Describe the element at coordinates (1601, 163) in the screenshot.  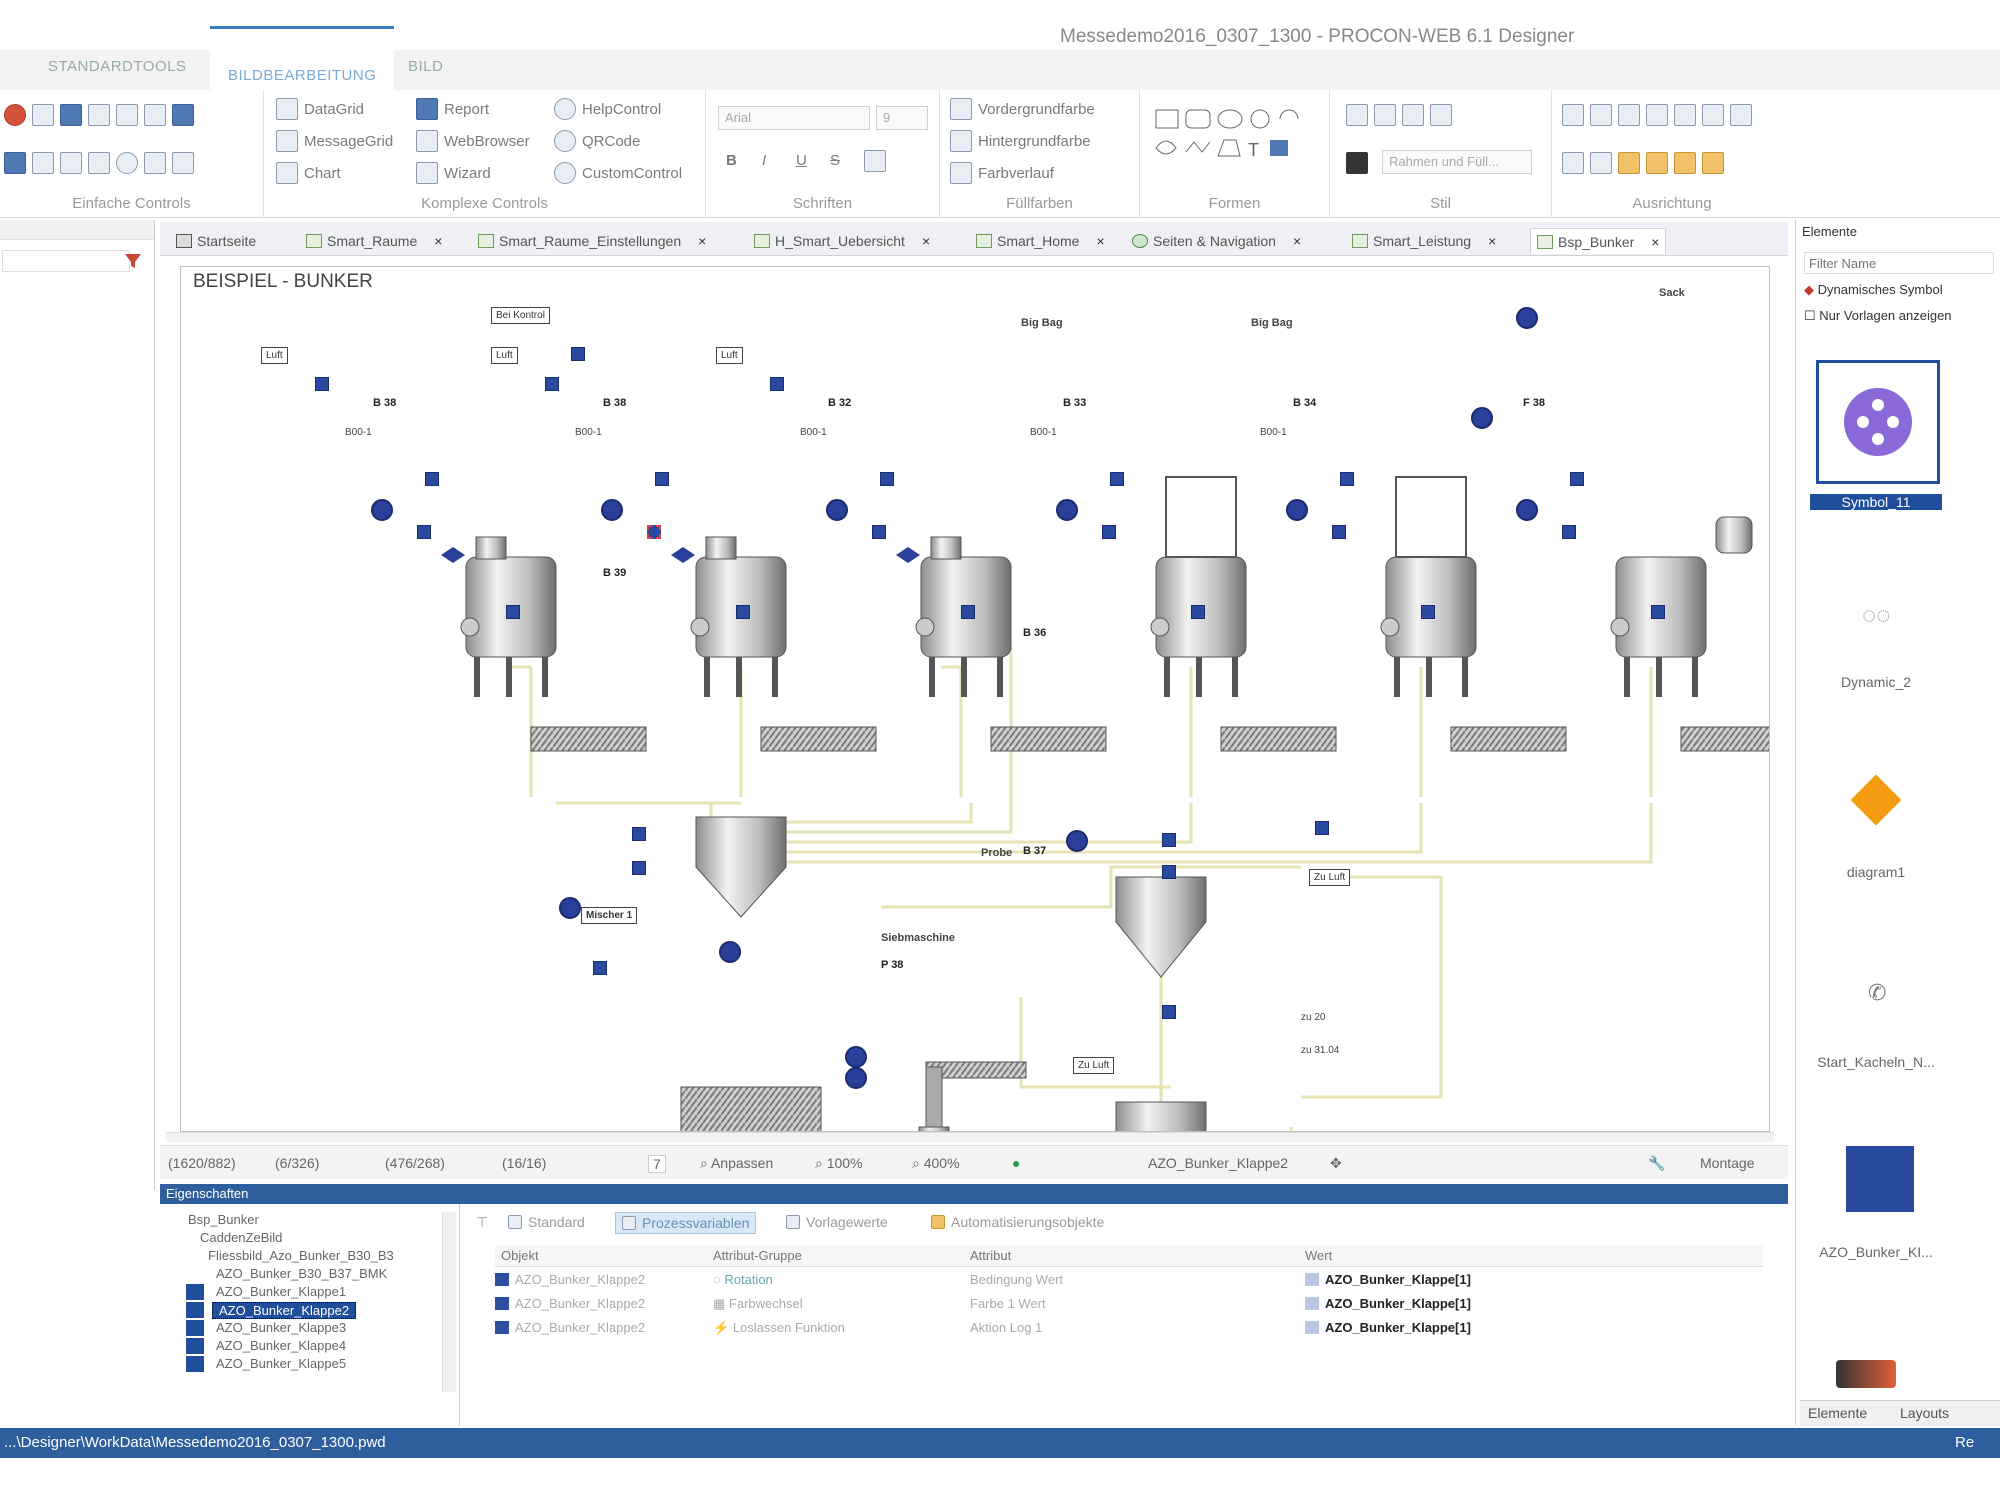
I see `ungroup-icon` at that location.